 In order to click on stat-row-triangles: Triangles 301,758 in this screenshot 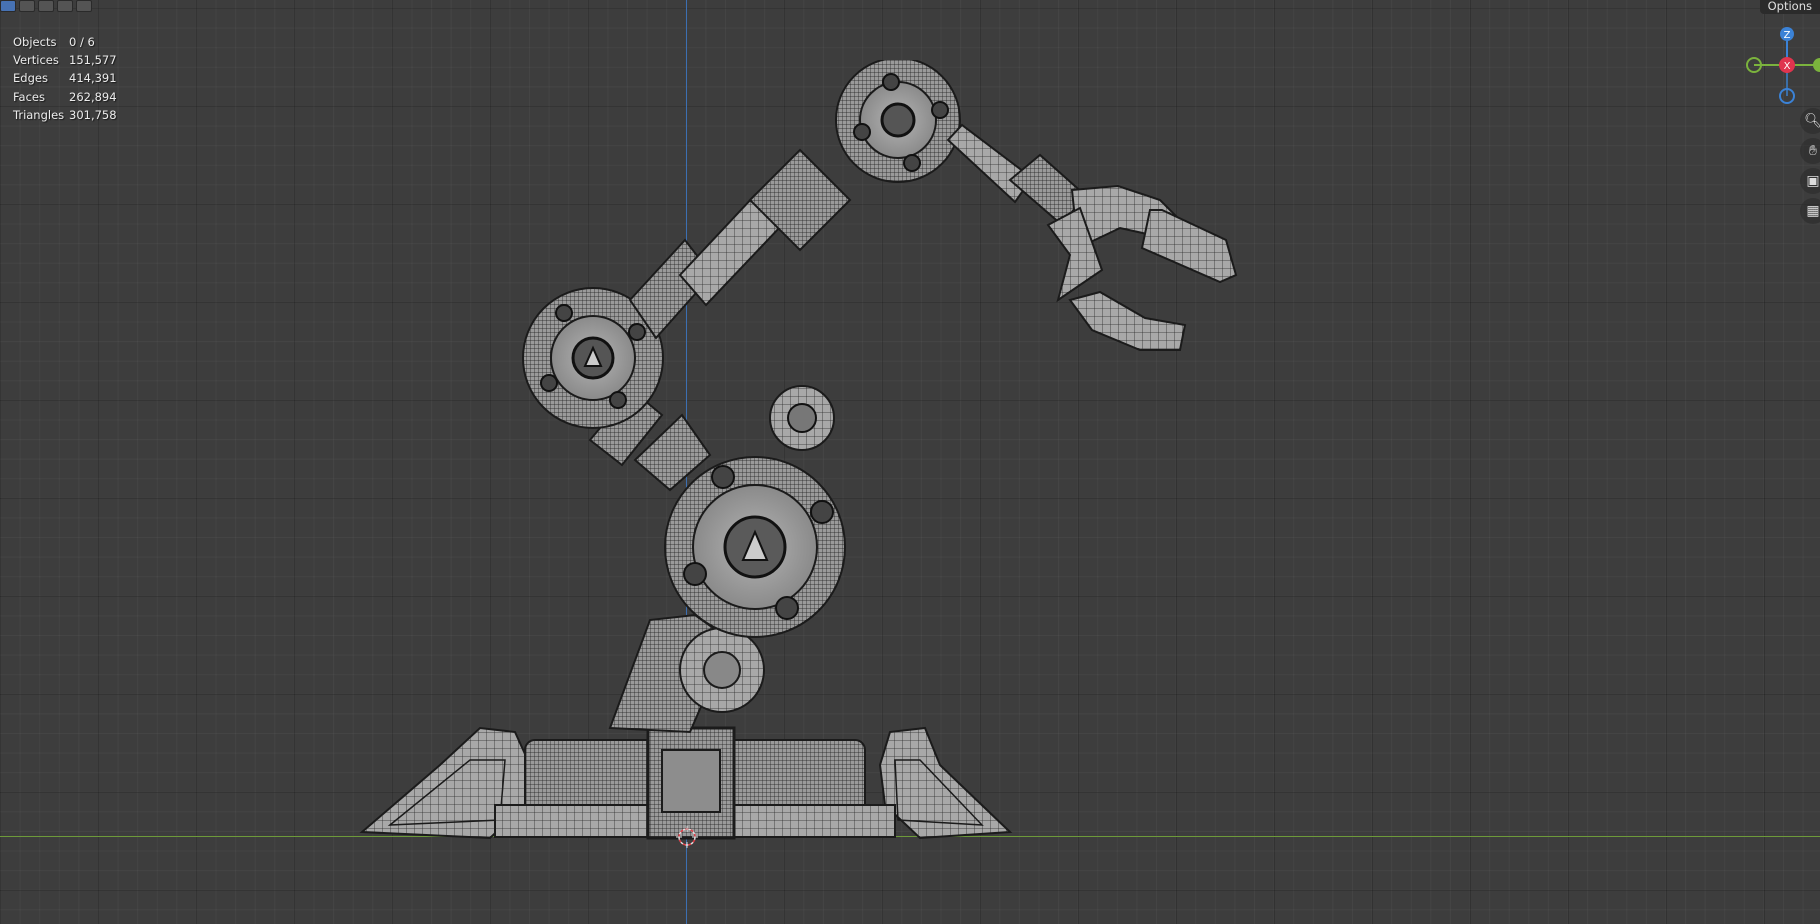, I will do `click(65, 115)`.